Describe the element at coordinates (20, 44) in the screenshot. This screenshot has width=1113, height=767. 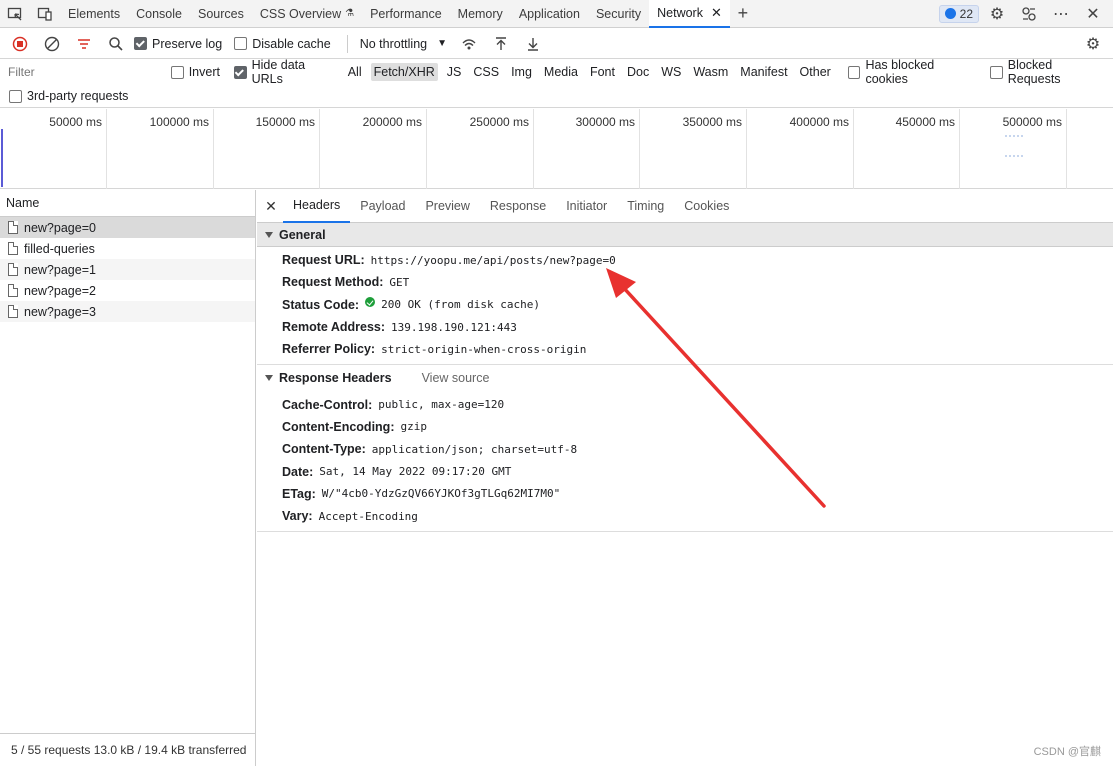
I see `record-stop-icon` at that location.